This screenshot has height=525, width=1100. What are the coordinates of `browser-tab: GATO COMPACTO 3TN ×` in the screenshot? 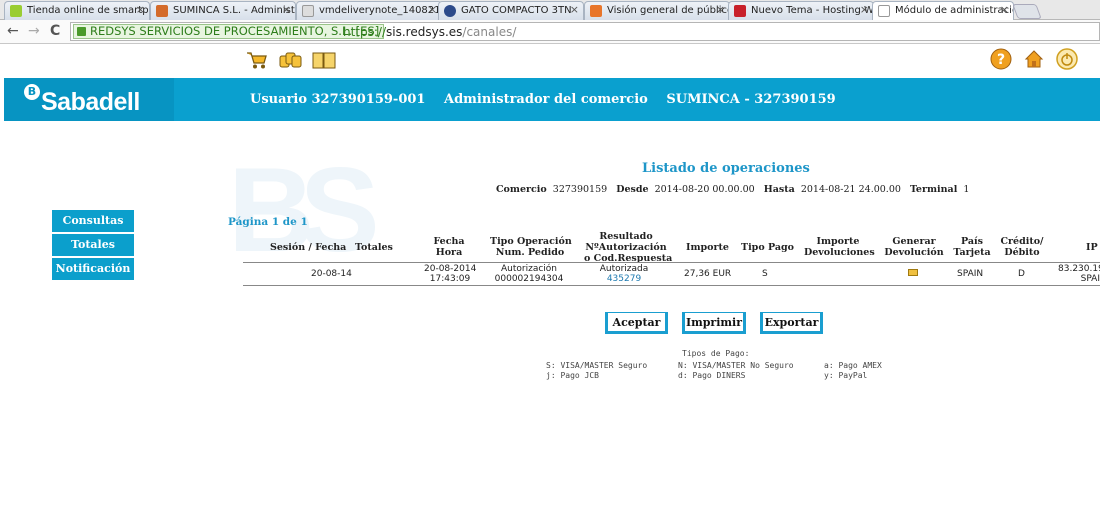 It's located at (511, 10).